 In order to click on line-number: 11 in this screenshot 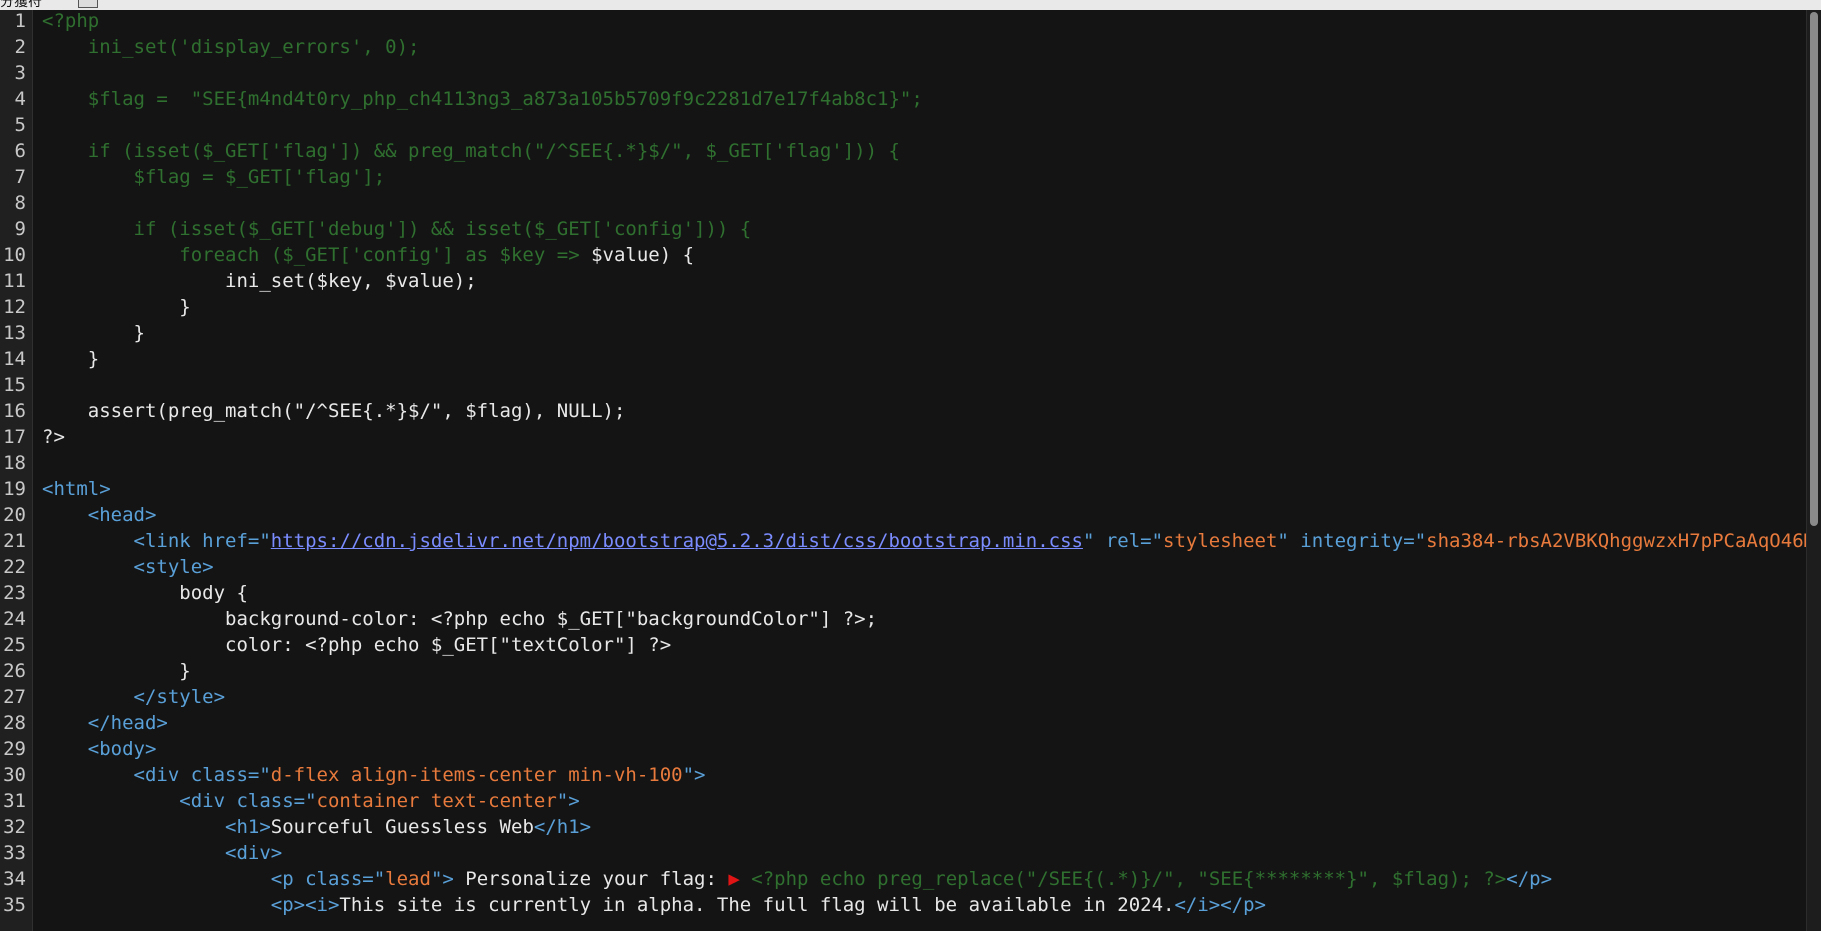, I will do `click(14, 281)`.